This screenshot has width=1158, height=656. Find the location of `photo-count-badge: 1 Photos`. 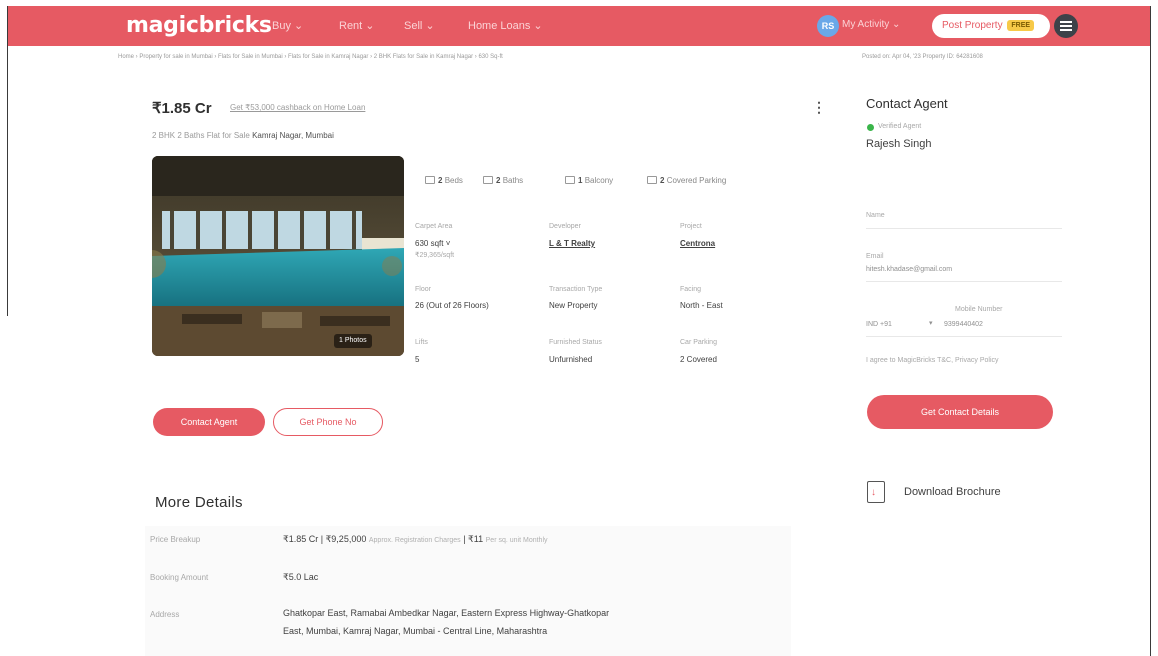

photo-count-badge: 1 Photos is located at coordinates (353, 341).